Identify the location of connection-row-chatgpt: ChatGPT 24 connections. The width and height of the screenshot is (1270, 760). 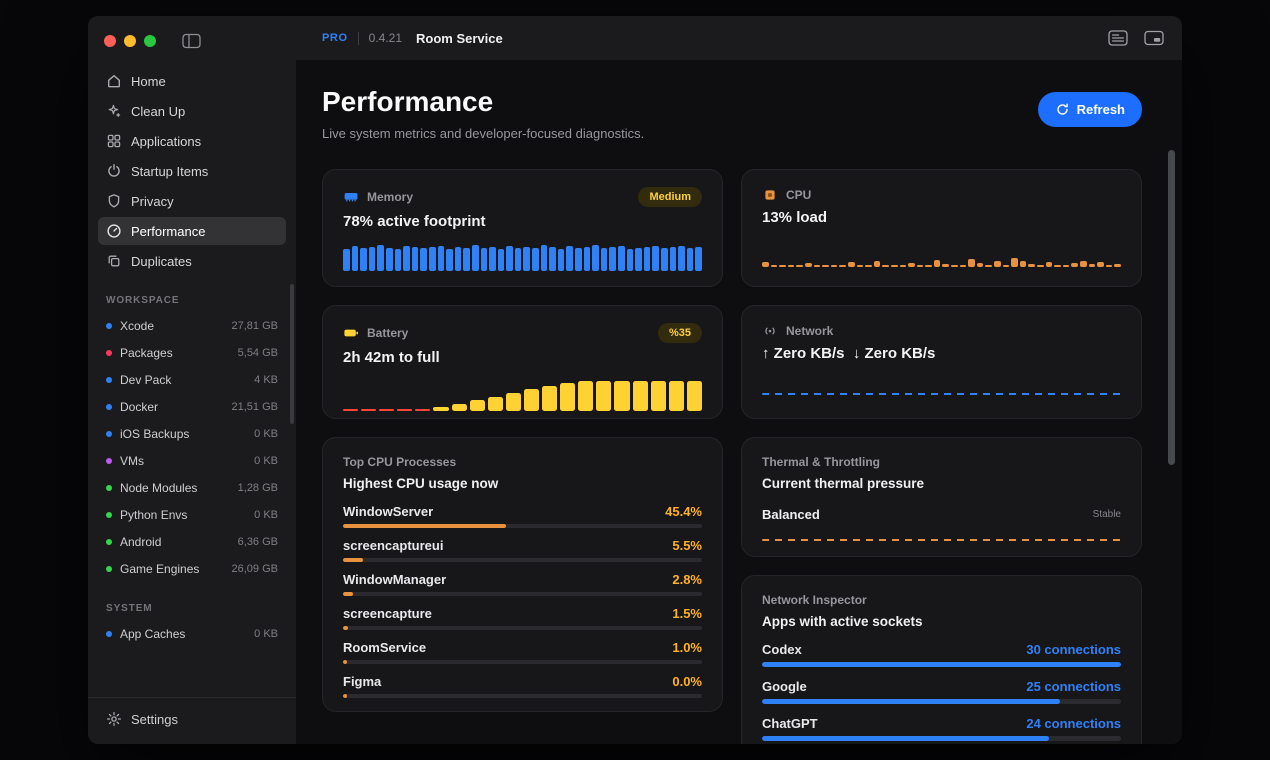
(941, 728).